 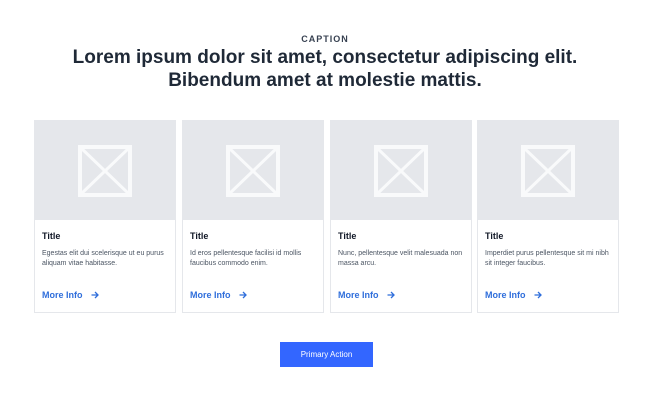 I want to click on primary-action-button: Primary Action, so click(x=326, y=354).